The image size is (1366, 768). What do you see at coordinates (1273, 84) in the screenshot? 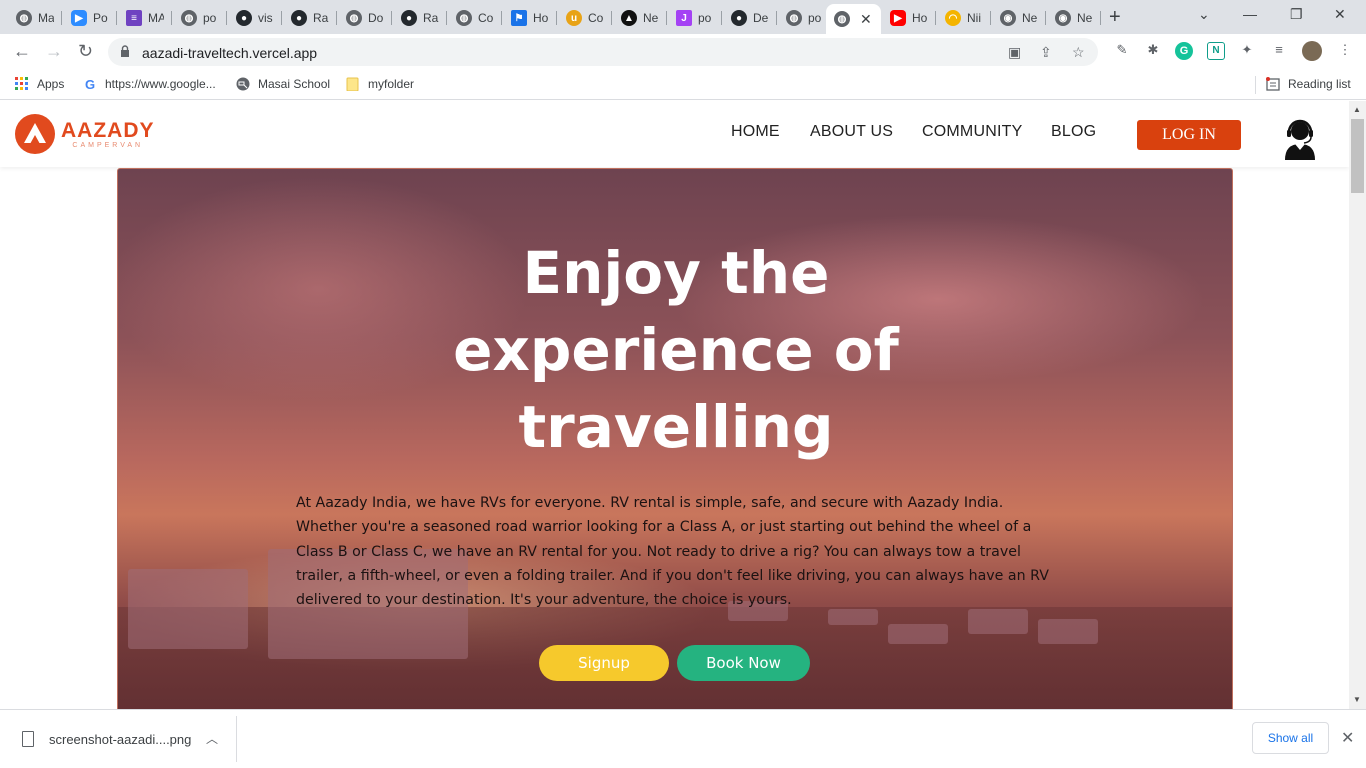
I see `reading-list-icon` at bounding box center [1273, 84].